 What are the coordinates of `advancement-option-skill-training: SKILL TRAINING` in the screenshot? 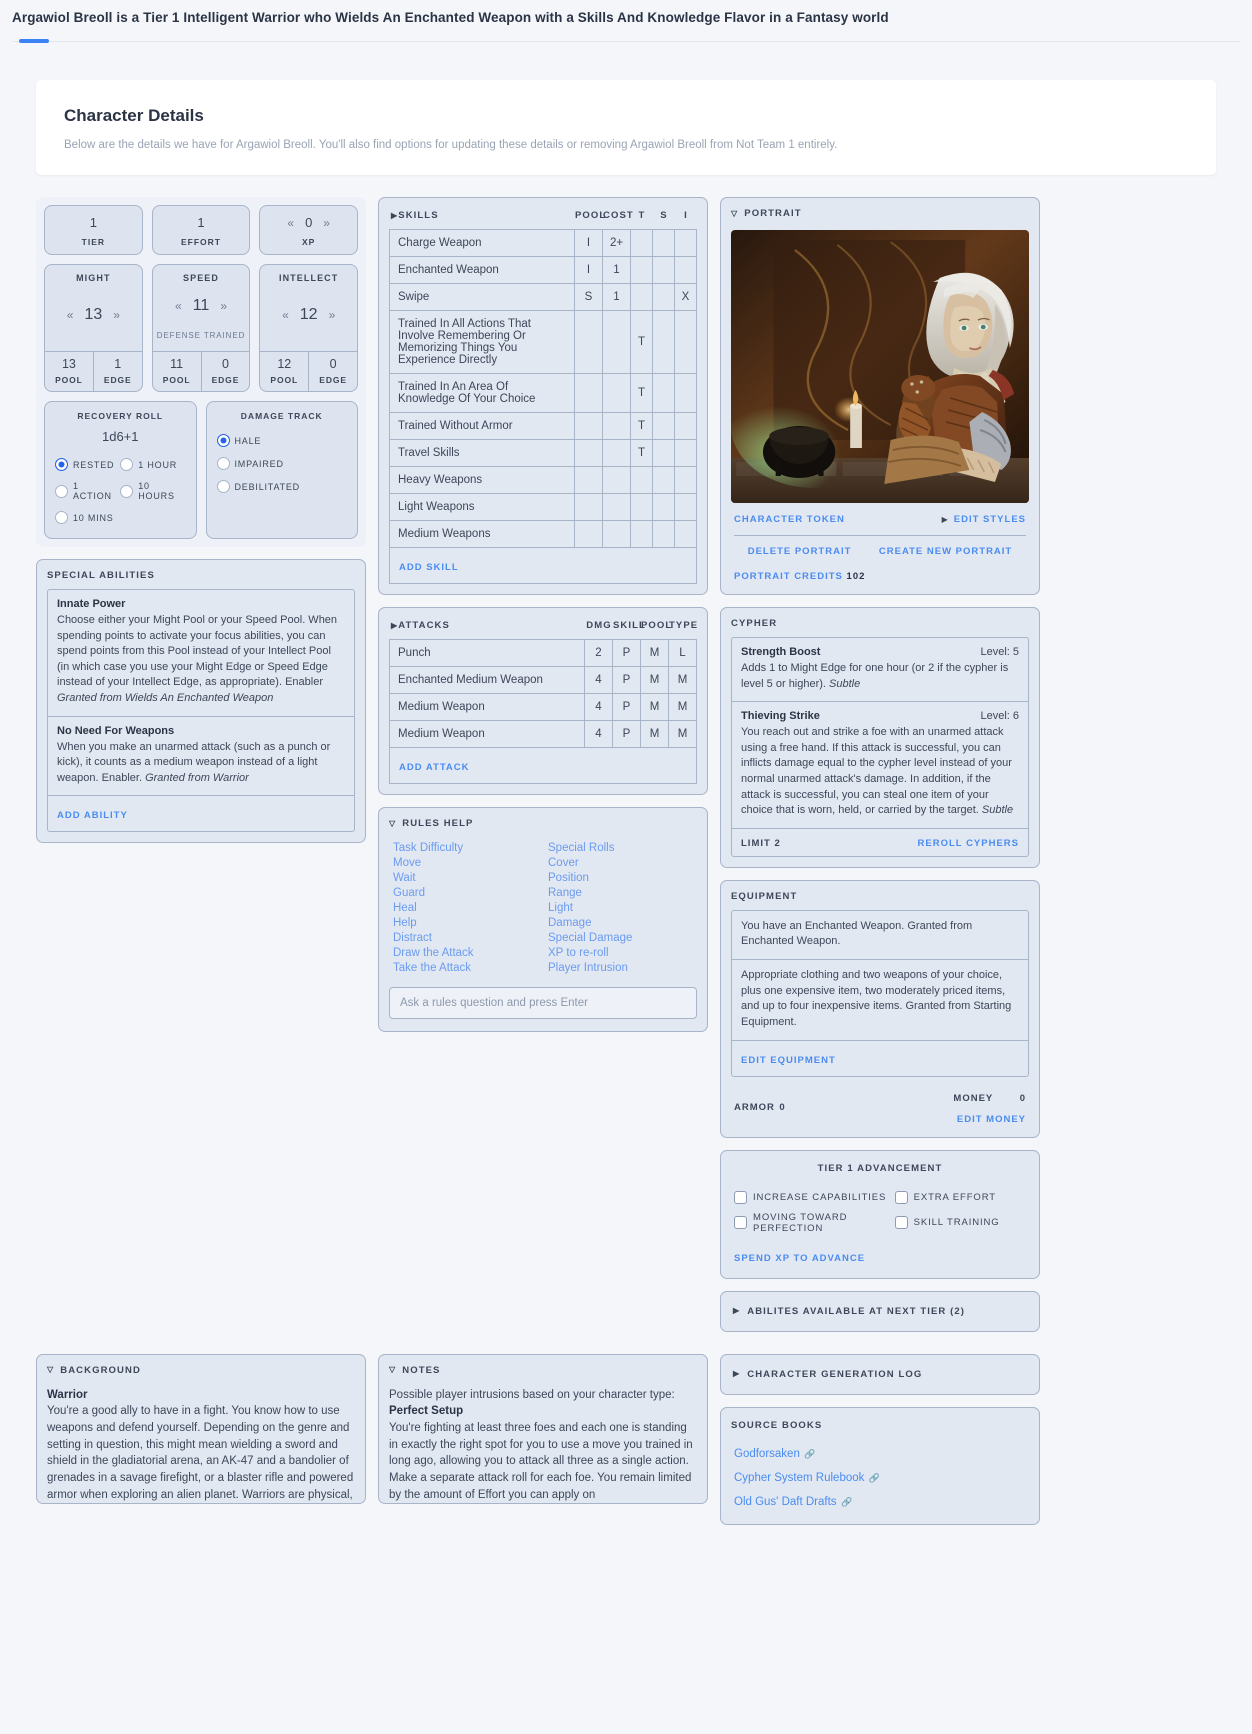 It's located at (960, 1223).